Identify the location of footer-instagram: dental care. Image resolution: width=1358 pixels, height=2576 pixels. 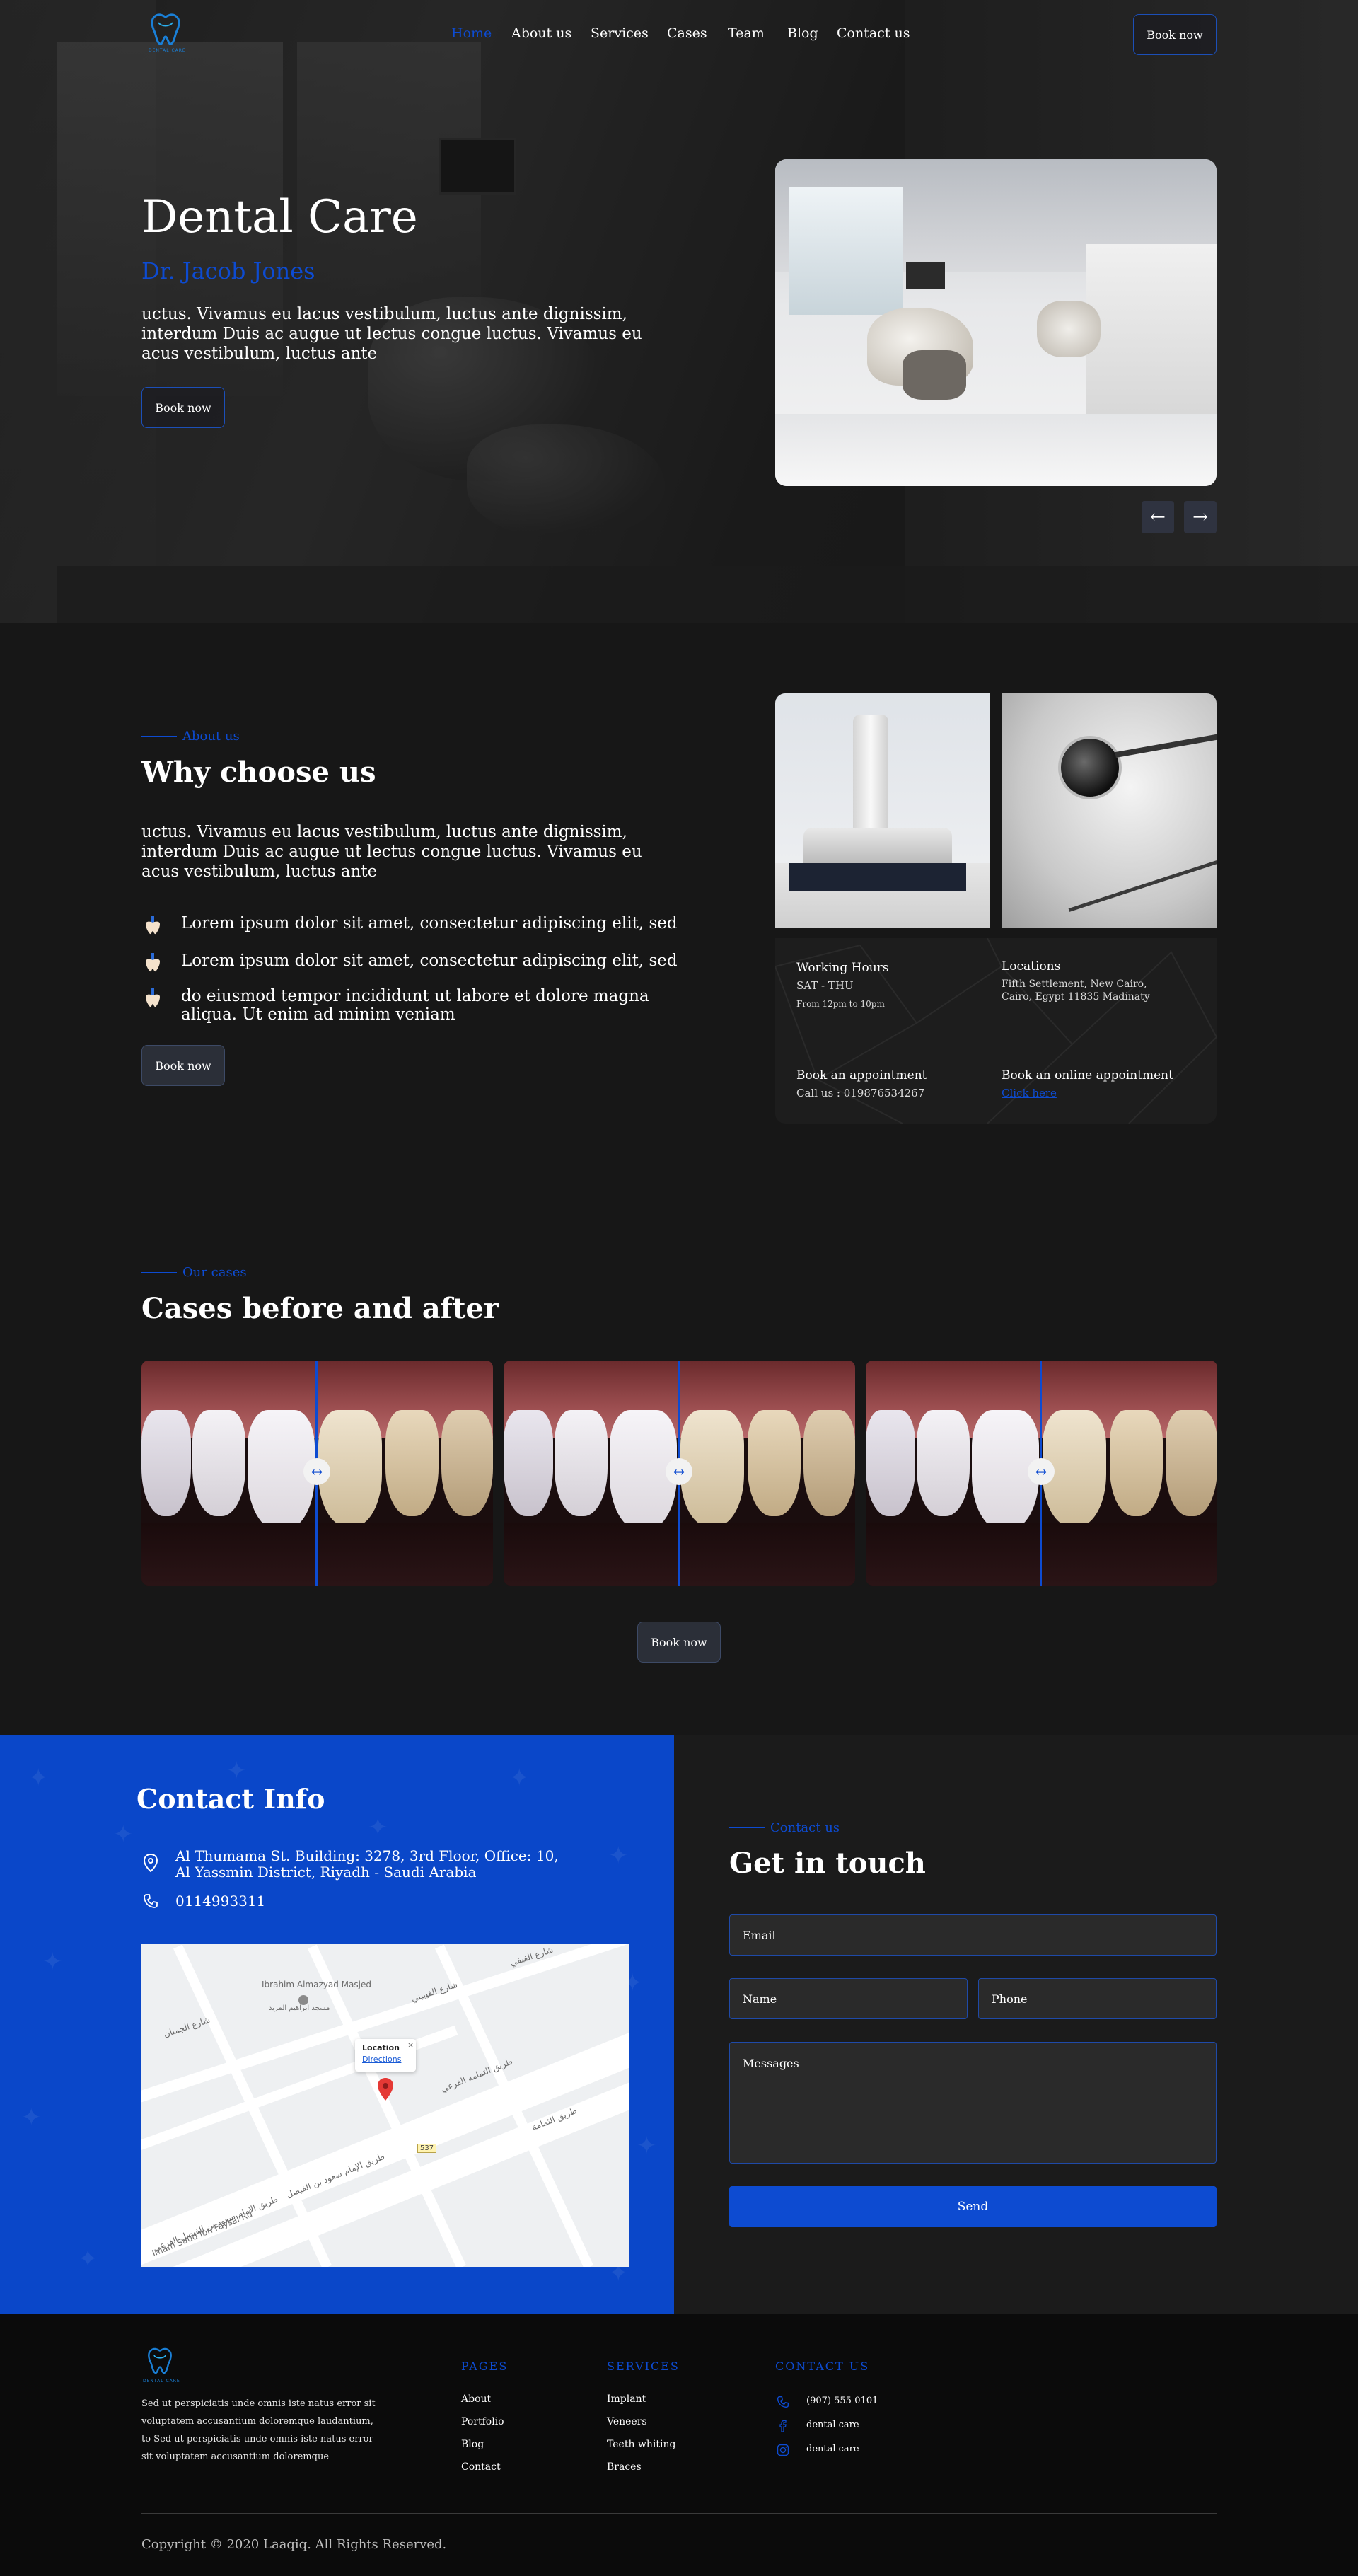
(832, 2449).